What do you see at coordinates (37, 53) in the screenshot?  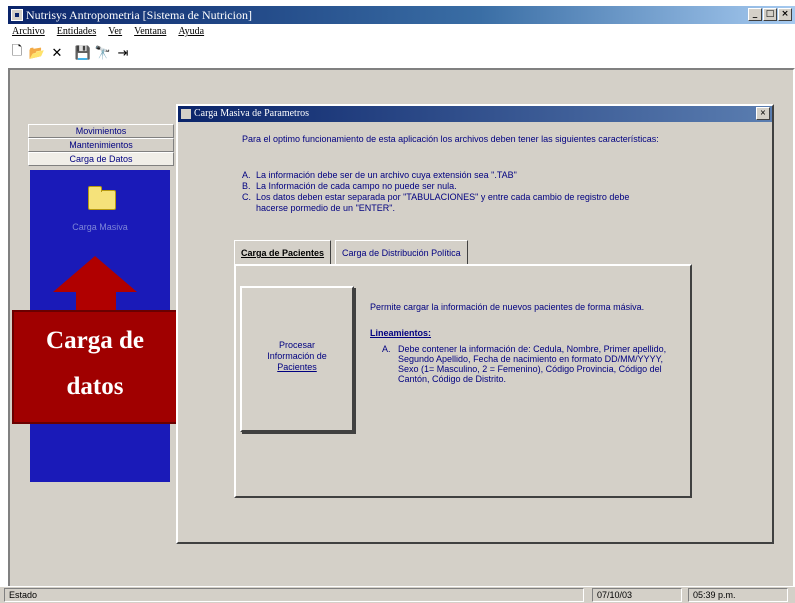 I see `open-folder-icon: 📂` at bounding box center [37, 53].